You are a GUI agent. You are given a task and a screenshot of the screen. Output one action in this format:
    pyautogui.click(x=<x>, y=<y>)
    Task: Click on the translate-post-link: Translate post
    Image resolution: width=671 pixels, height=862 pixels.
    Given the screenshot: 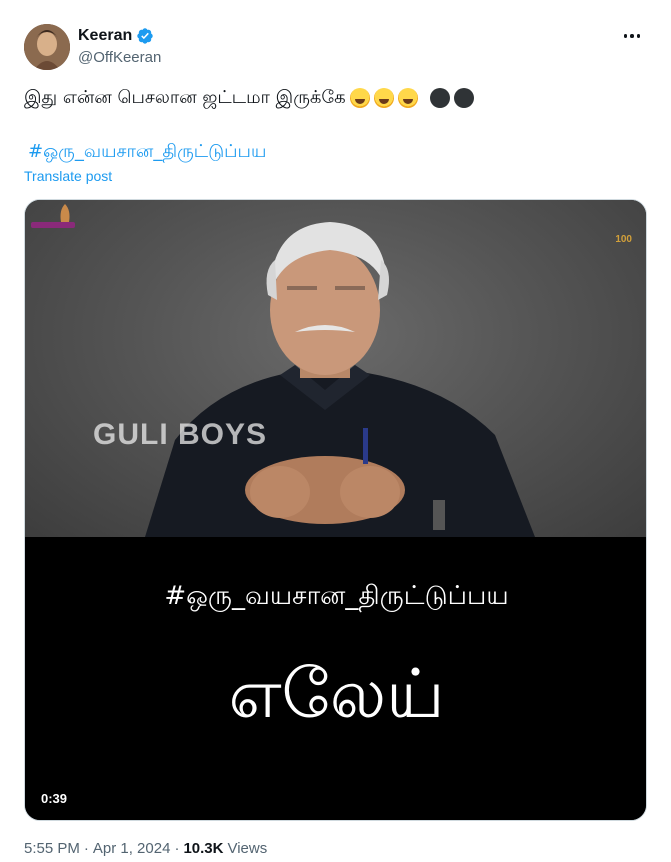 What is the action you would take?
    pyautogui.click(x=68, y=176)
    